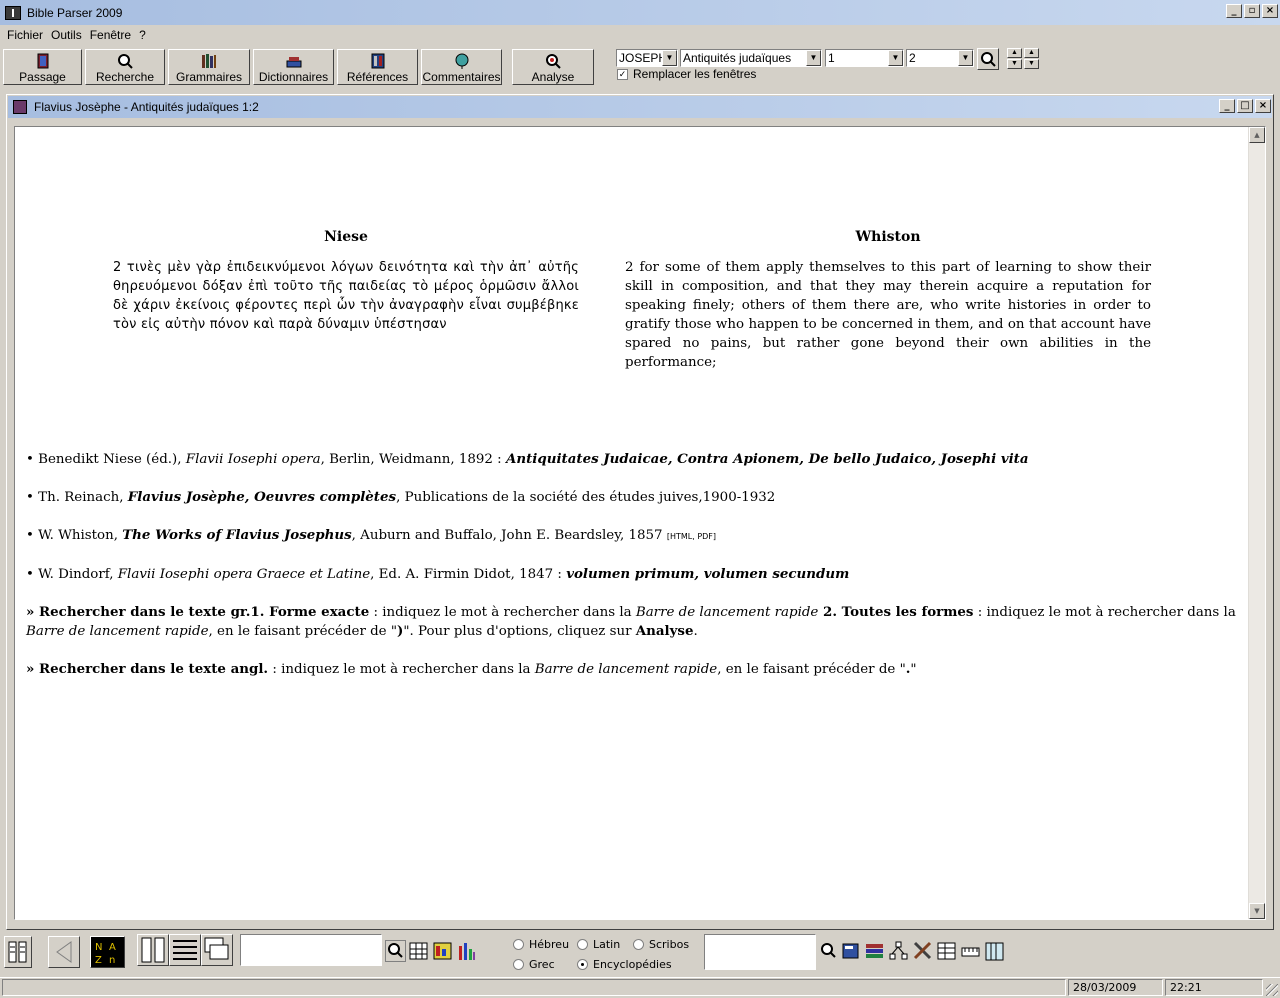  What do you see at coordinates (107, 952) in the screenshot?
I see `transliteration-button: NAZn` at bounding box center [107, 952].